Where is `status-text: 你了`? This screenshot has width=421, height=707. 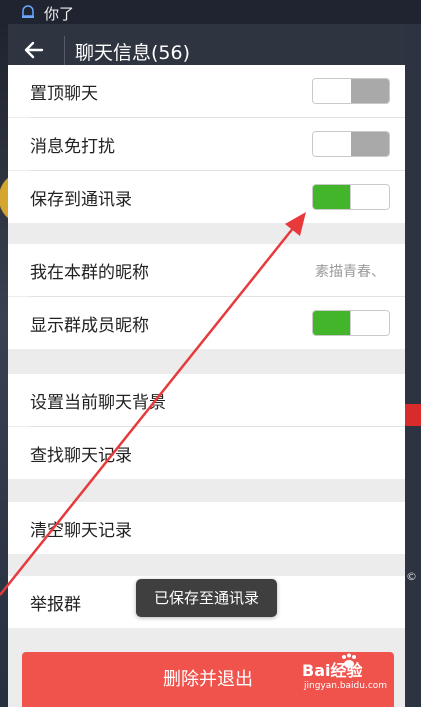
status-text: 你了 is located at coordinates (59, 14).